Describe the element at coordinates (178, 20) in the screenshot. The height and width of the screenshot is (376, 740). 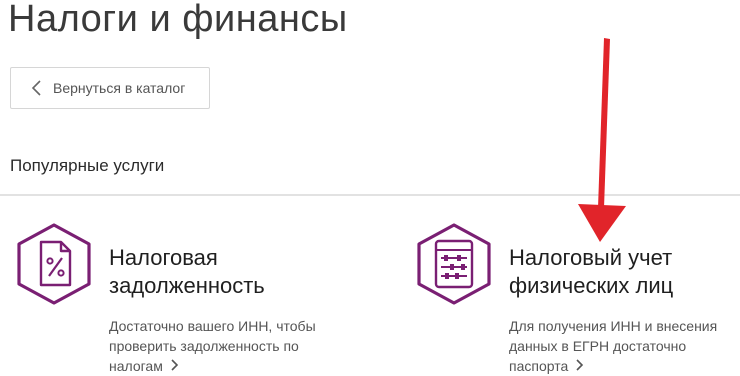
I see `page-title: Налоги и финансы` at that location.